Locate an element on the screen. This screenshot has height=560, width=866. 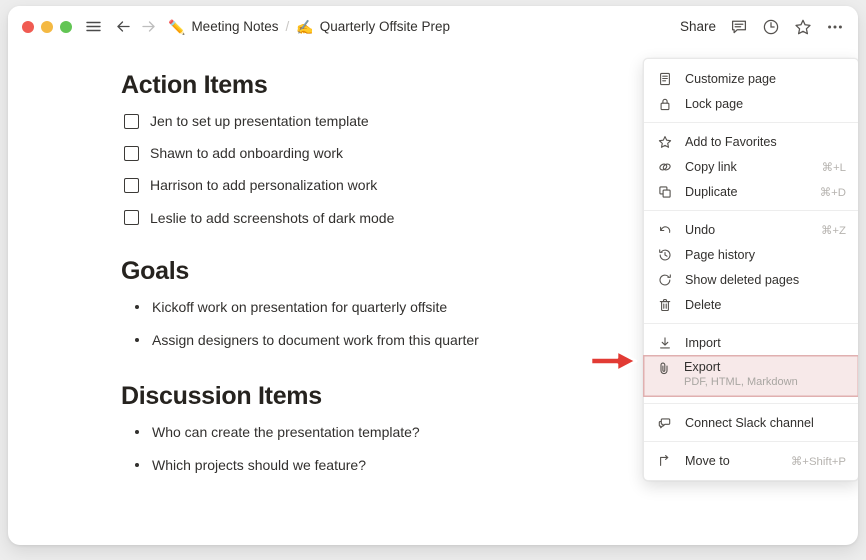
breadcrumb-item-meeting-notes: ✏️ Meeting Notes is located at coordinates (223, 26).